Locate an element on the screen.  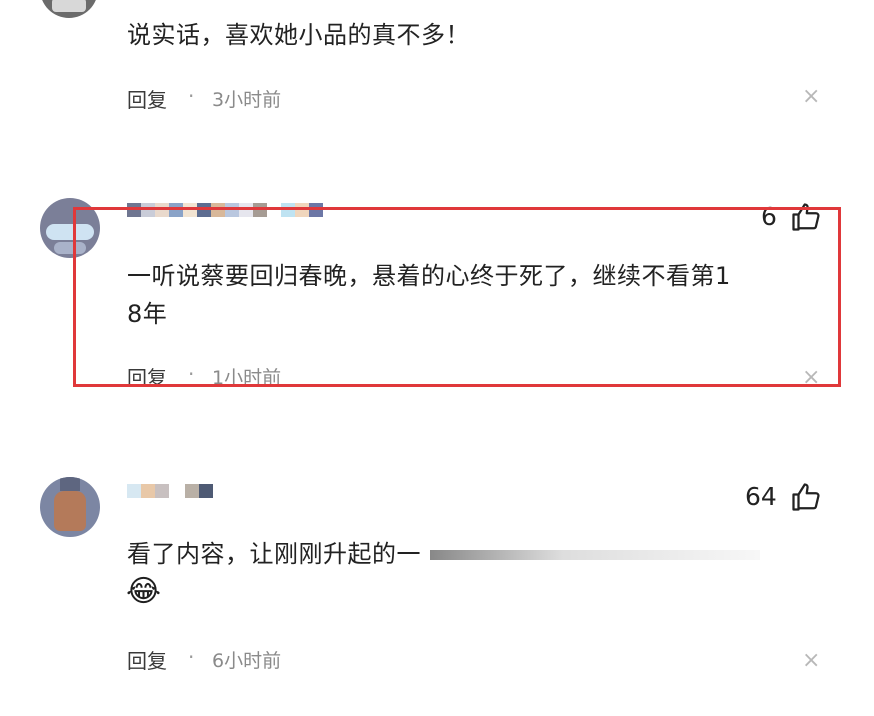
thumbs-up-icon is located at coordinates (806, 497).